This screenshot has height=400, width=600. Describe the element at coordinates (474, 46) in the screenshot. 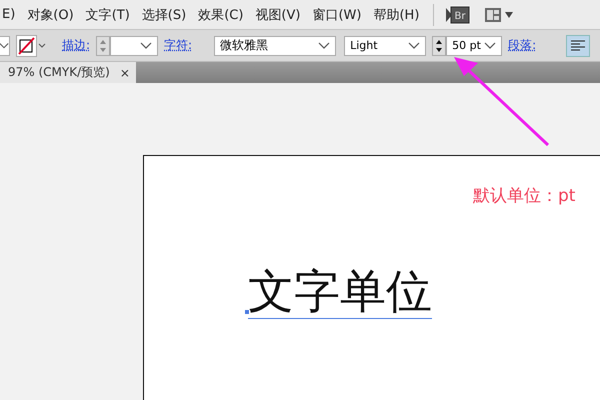

I see `font-size-dropdown: 50 pt` at that location.